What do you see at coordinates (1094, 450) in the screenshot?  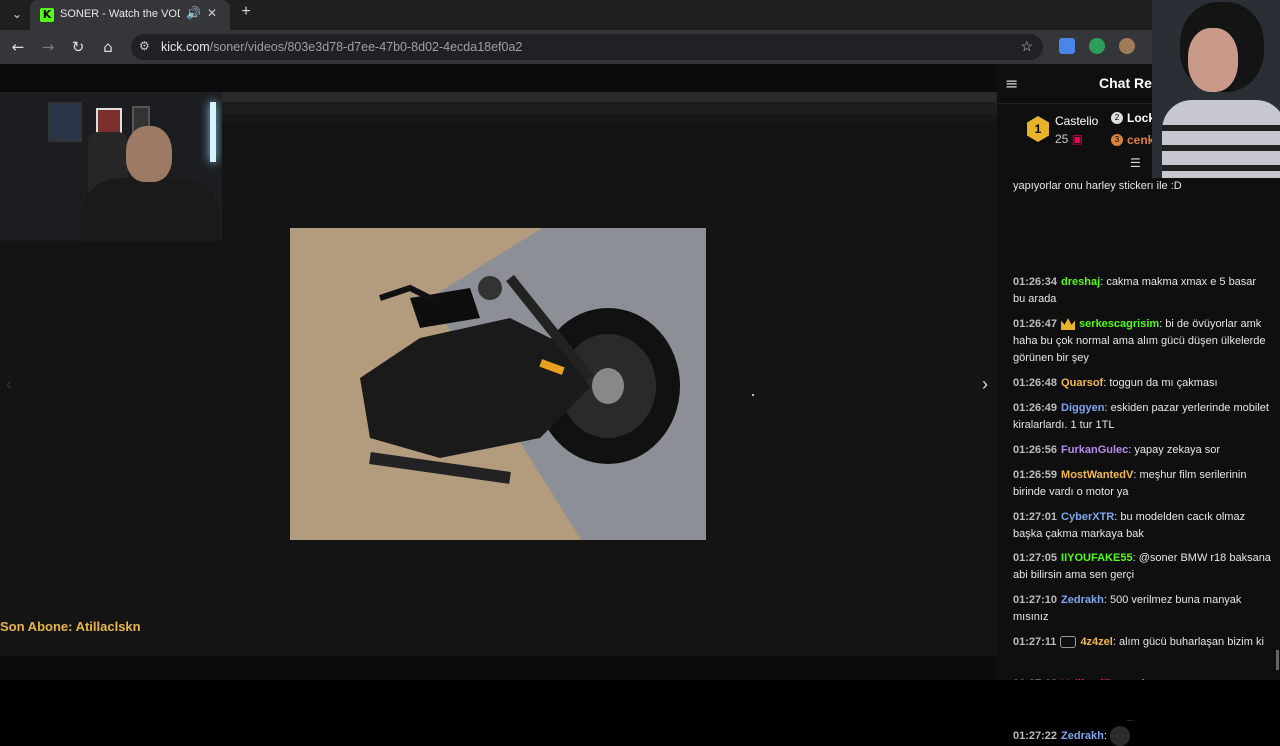 I see `message-username: FurkanGulec` at bounding box center [1094, 450].